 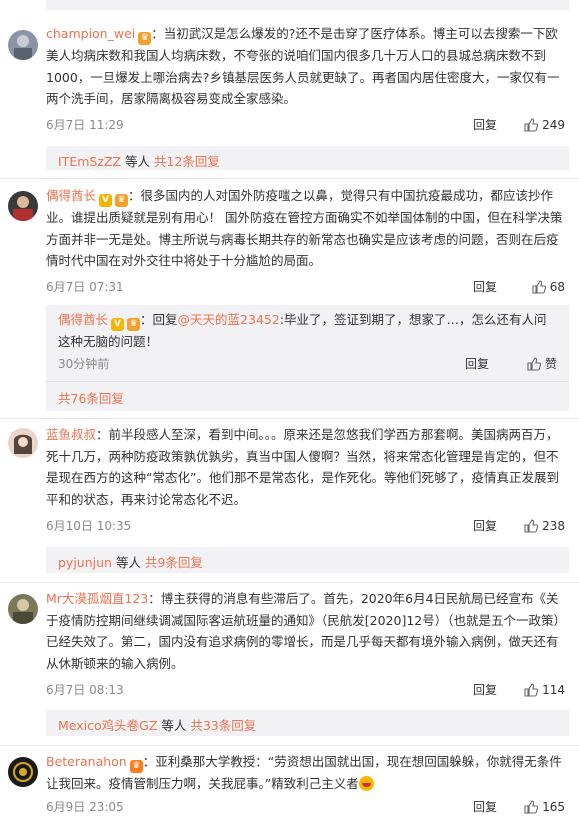 I want to click on sub-replies-link: pyjunjun 等人 共9条回复, so click(x=307, y=561).